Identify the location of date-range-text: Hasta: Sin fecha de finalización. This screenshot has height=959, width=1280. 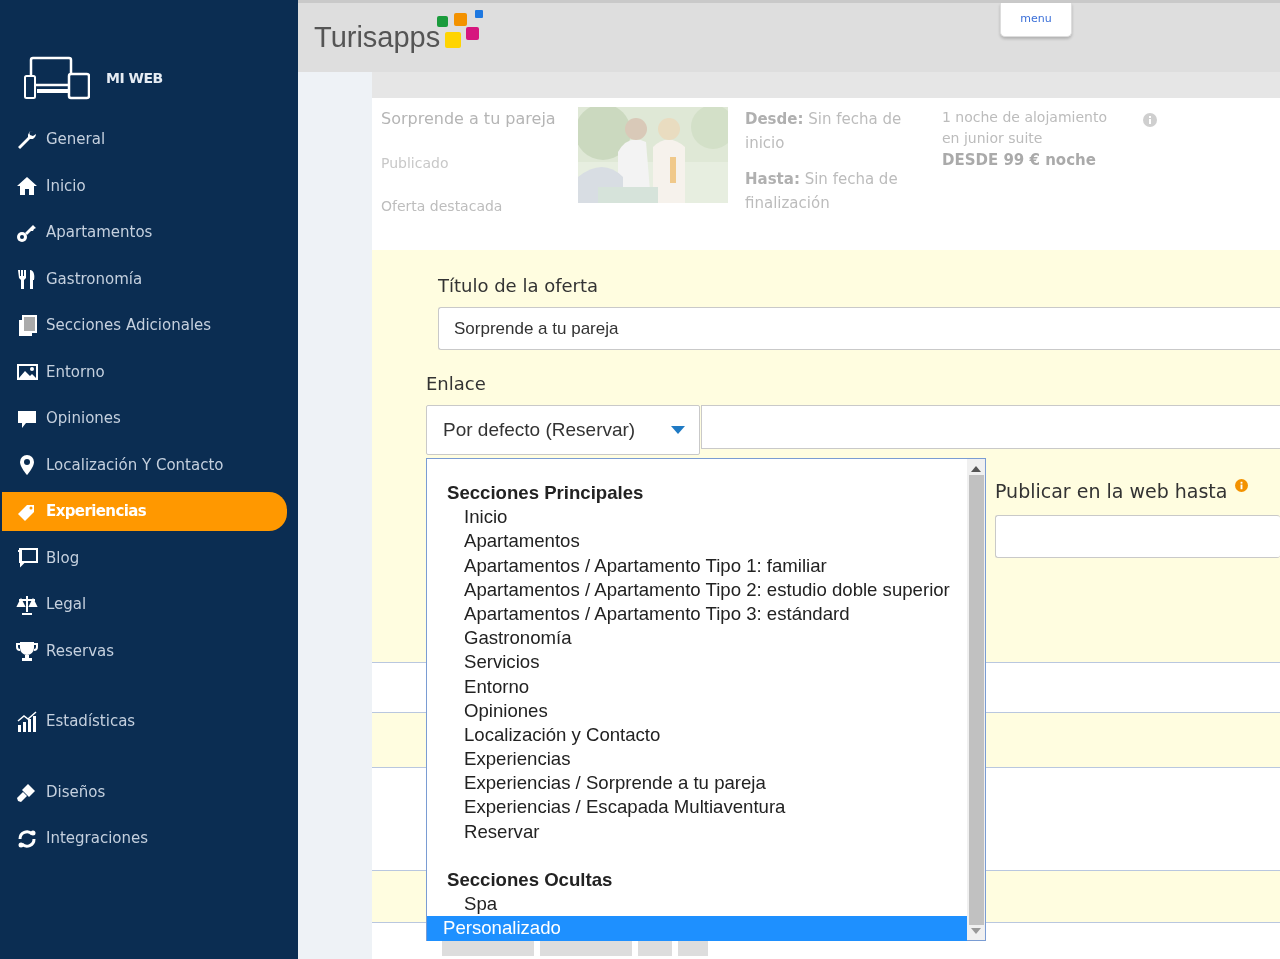
(822, 191).